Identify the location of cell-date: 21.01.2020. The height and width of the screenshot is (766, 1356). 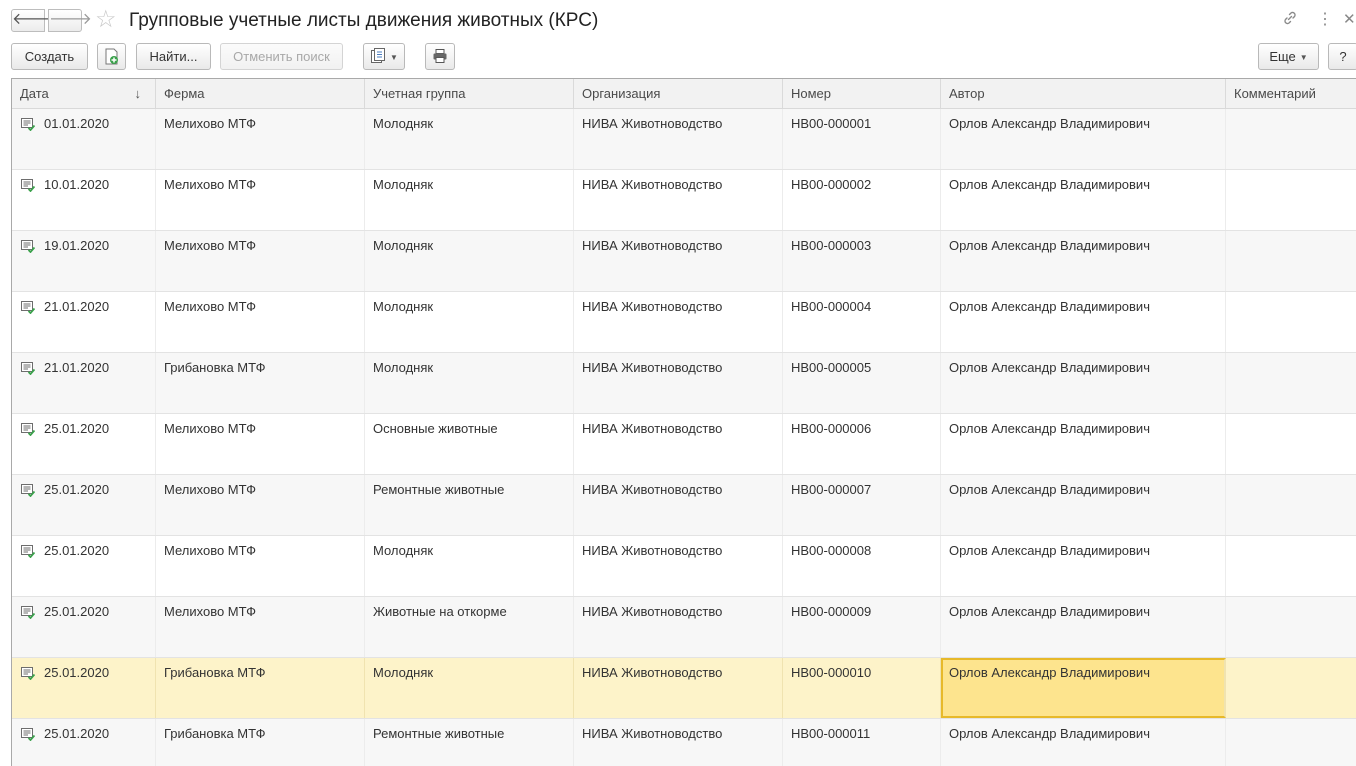
(84, 383).